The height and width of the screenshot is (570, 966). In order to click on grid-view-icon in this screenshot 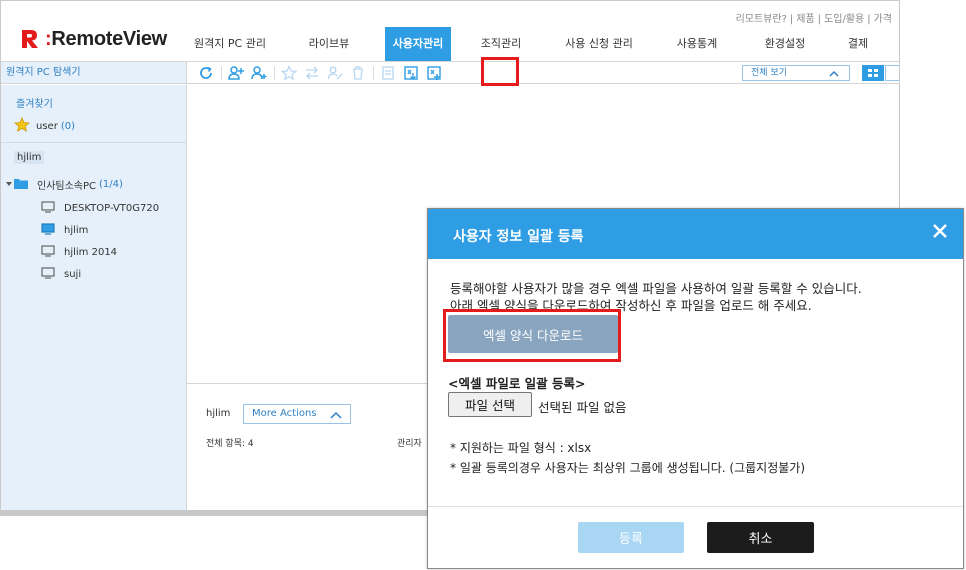, I will do `click(873, 73)`.